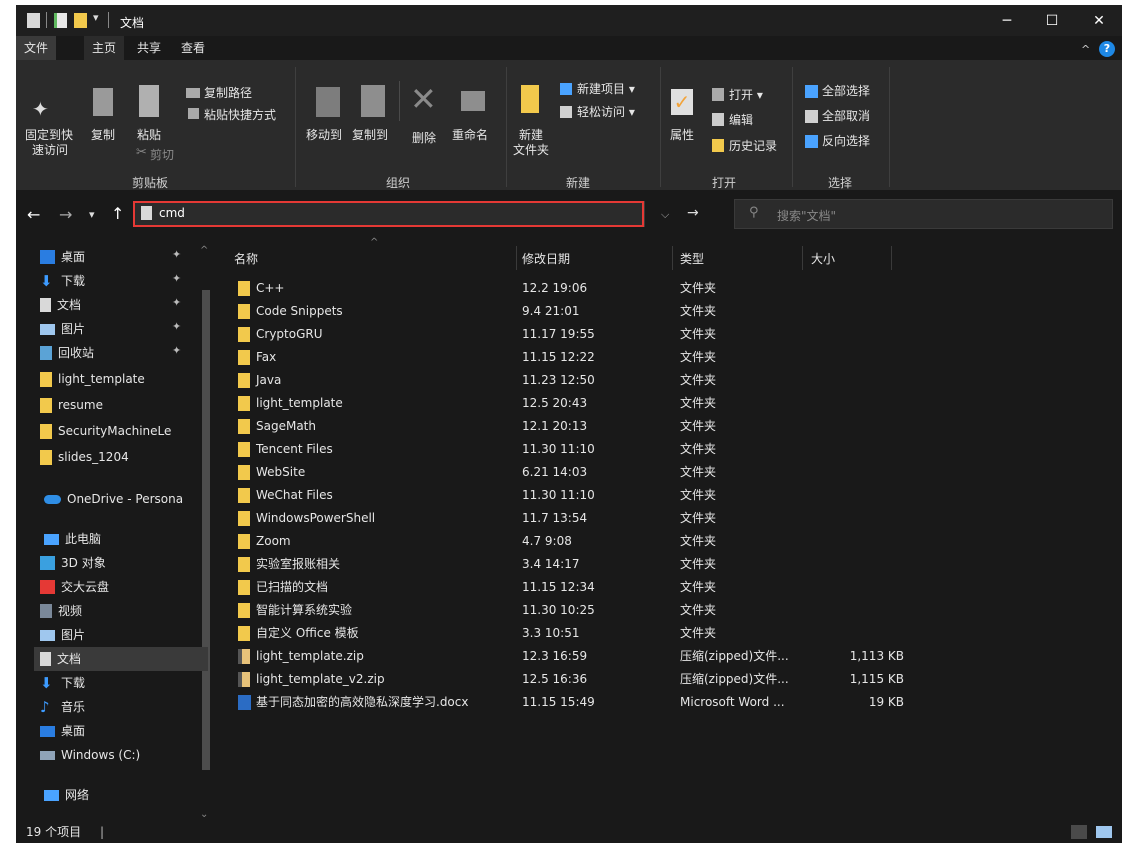 The height and width of the screenshot is (847, 1134). Describe the element at coordinates (92, 214) in the screenshot. I see `recent-locations-button: ▾` at that location.